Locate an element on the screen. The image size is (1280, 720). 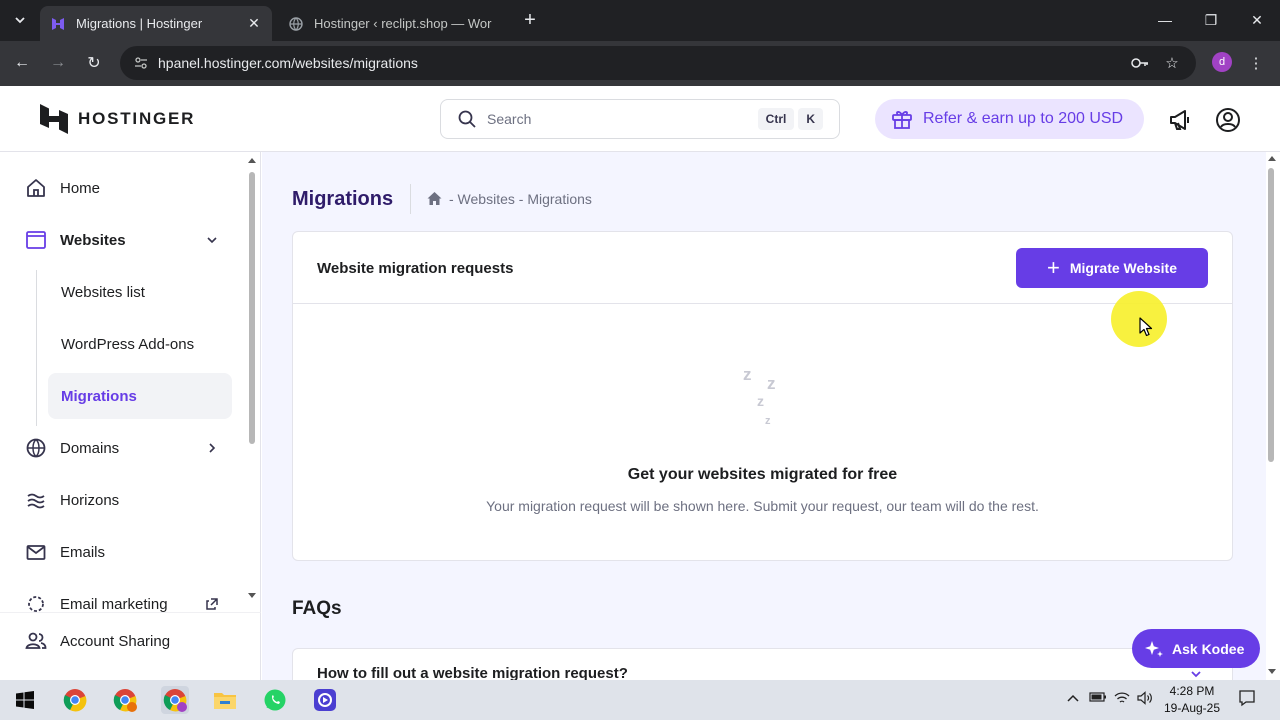
sidebar-item-label: Horizons is located at coordinates (90, 500).